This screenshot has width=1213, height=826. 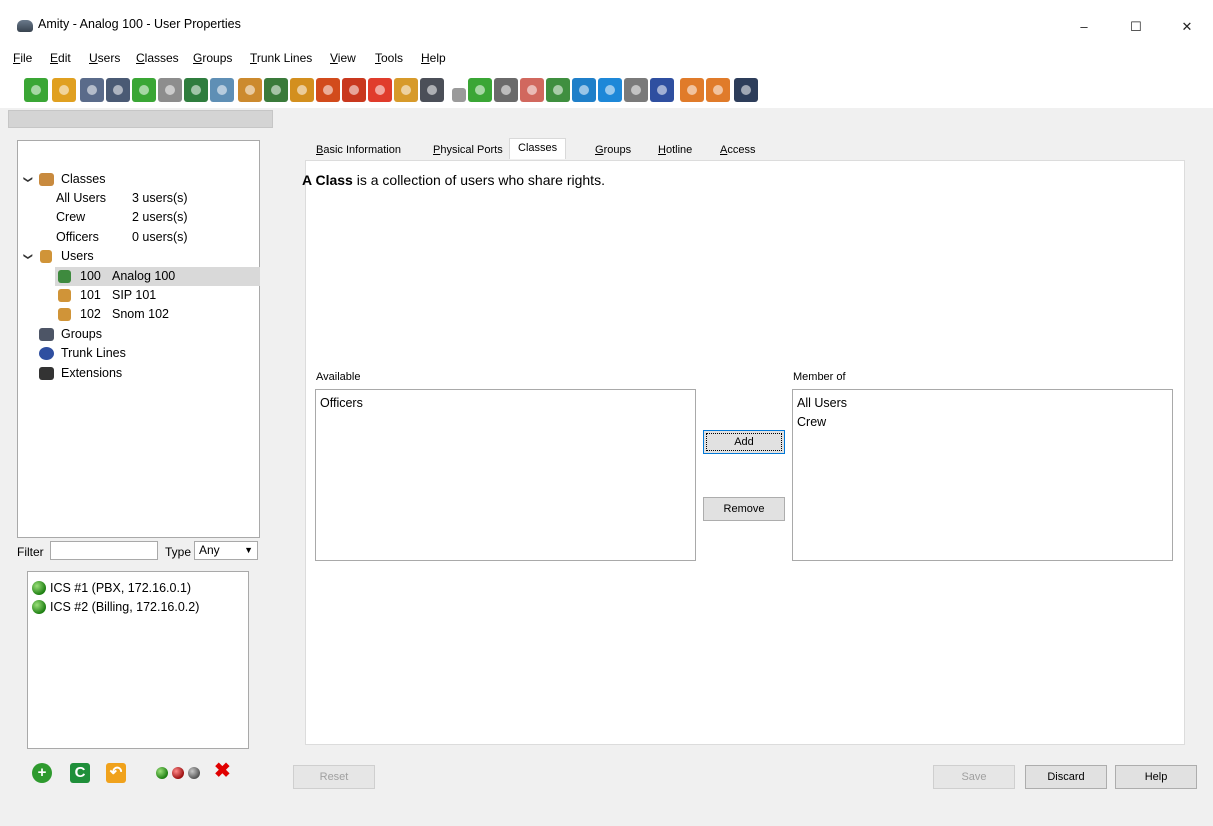 I want to click on add-sound-icon, so click(x=302, y=90).